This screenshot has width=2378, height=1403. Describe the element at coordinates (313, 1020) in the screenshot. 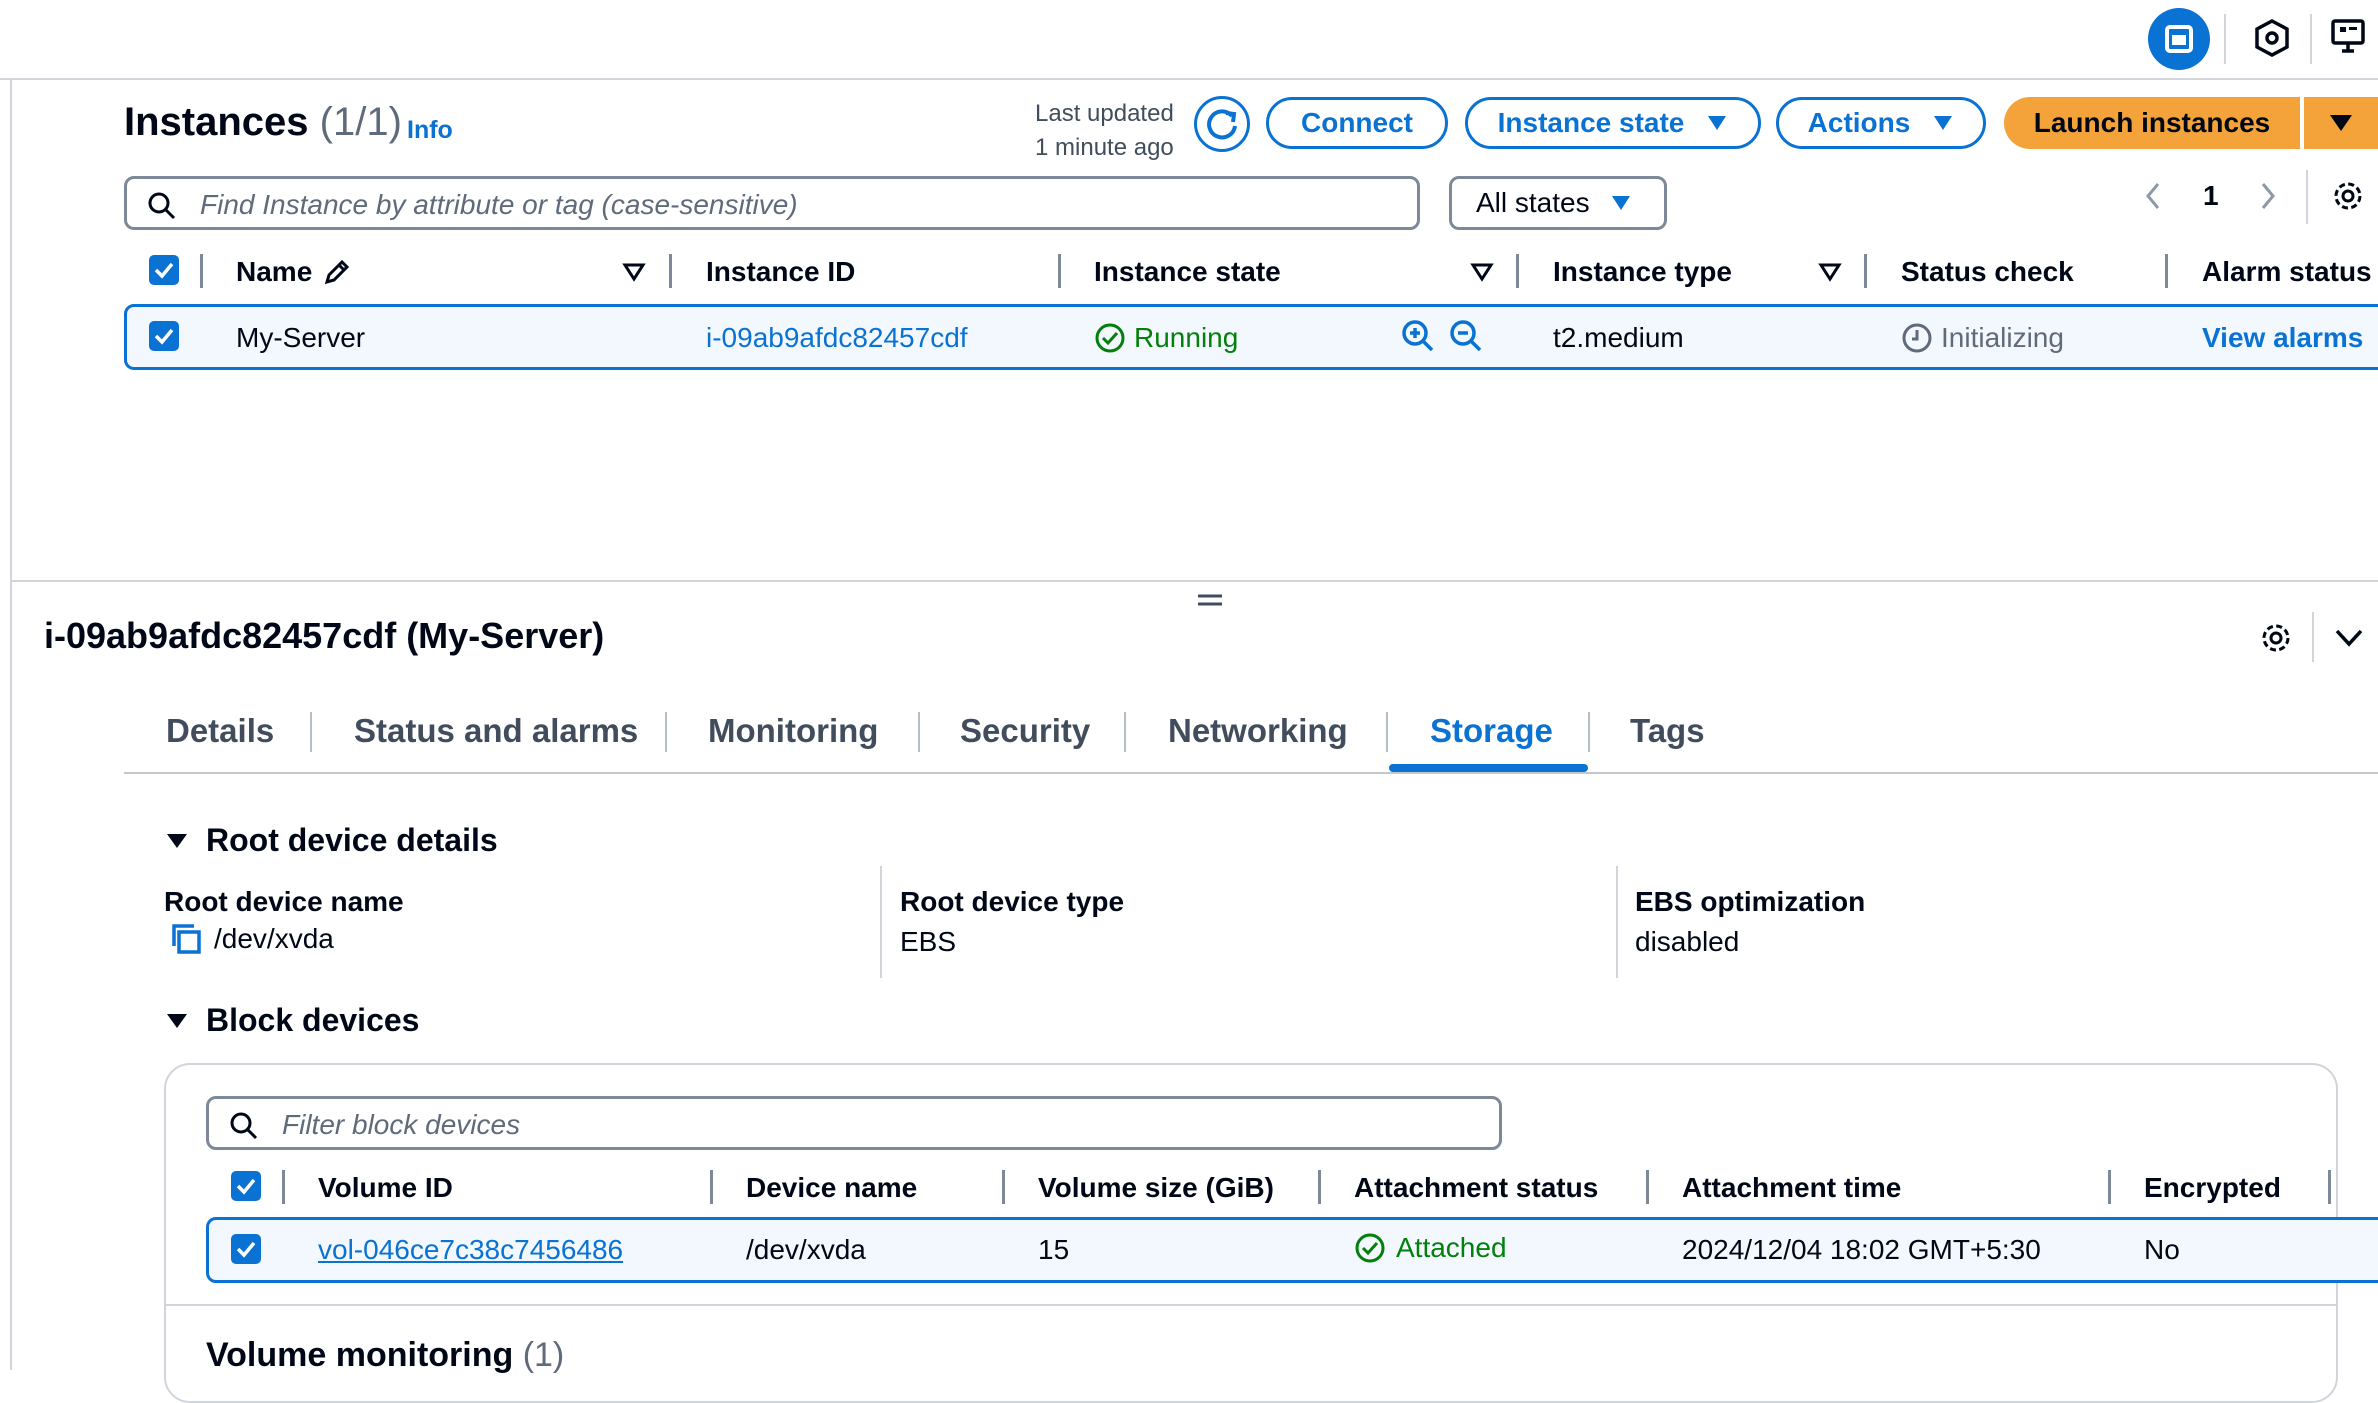

I see `block-section-title: Block devices` at that location.